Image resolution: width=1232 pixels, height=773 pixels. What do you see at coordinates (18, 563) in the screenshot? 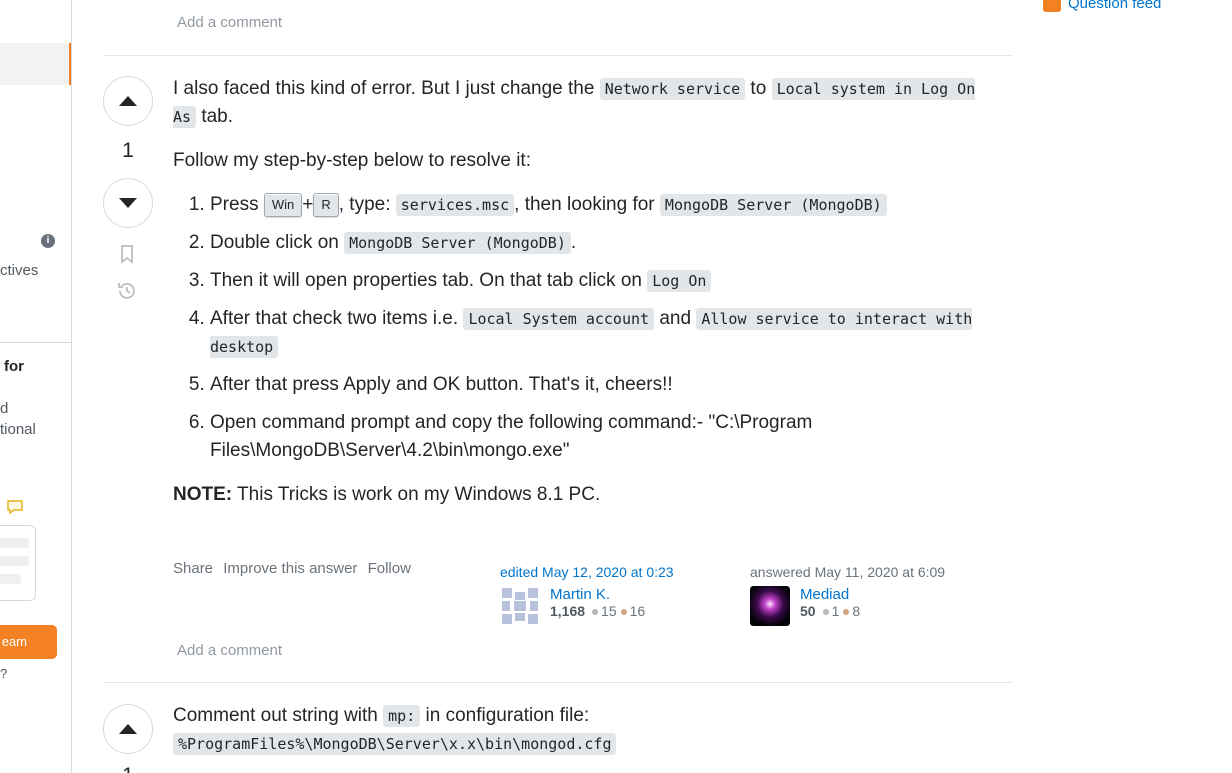
I see `teams-illustration` at bounding box center [18, 563].